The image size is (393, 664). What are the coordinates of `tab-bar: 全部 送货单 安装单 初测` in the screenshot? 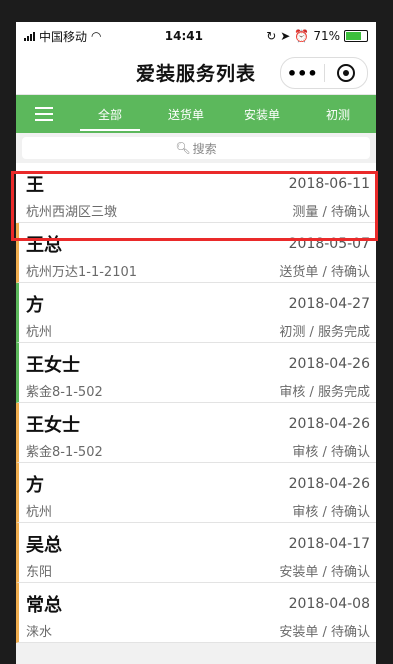 It's located at (196, 114).